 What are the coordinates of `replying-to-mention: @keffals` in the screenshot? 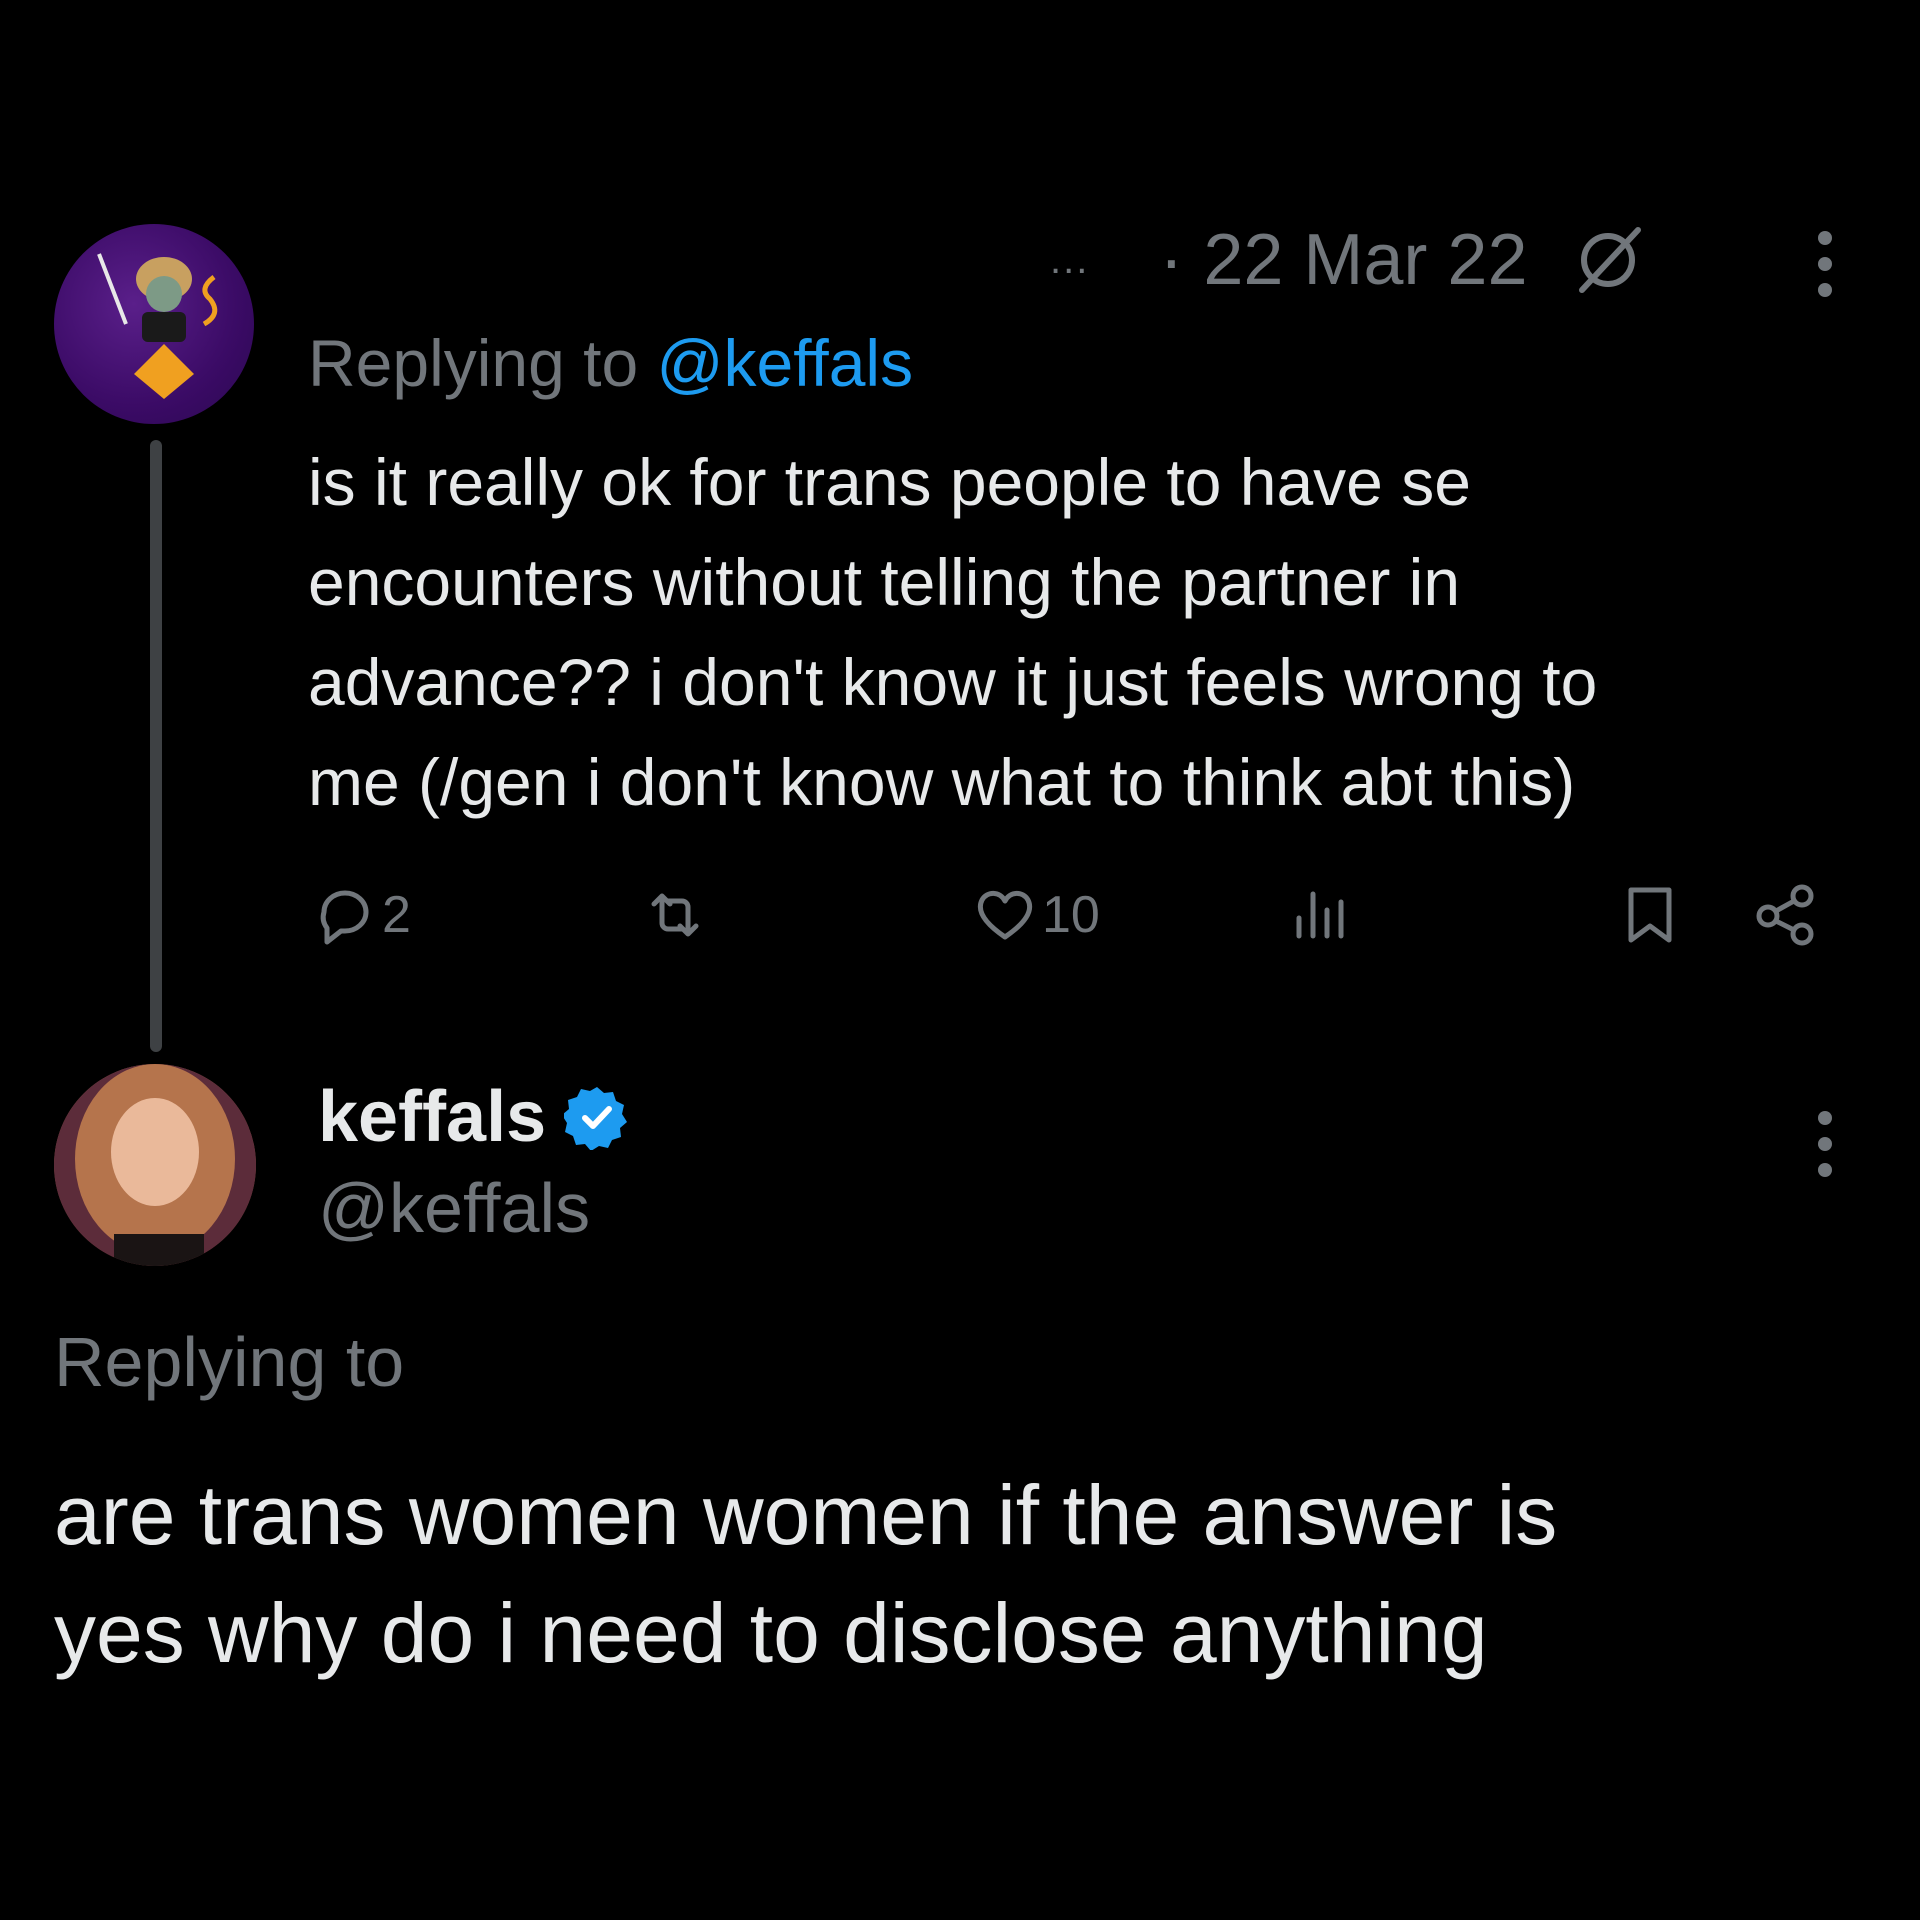 It's located at (785, 363).